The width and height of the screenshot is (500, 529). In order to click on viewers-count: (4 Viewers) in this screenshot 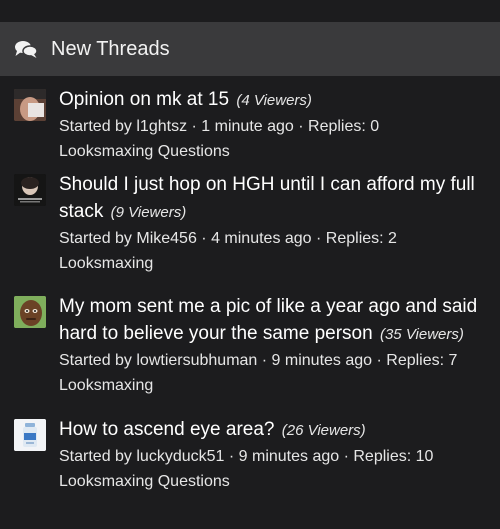, I will do `click(274, 100)`.